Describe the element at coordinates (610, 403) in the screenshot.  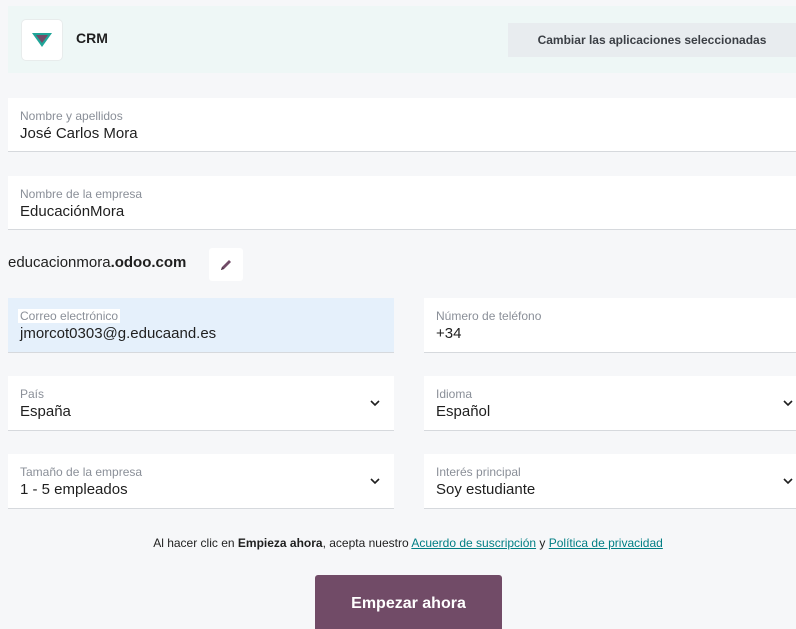
I see `language-select: Idioma Español` at that location.